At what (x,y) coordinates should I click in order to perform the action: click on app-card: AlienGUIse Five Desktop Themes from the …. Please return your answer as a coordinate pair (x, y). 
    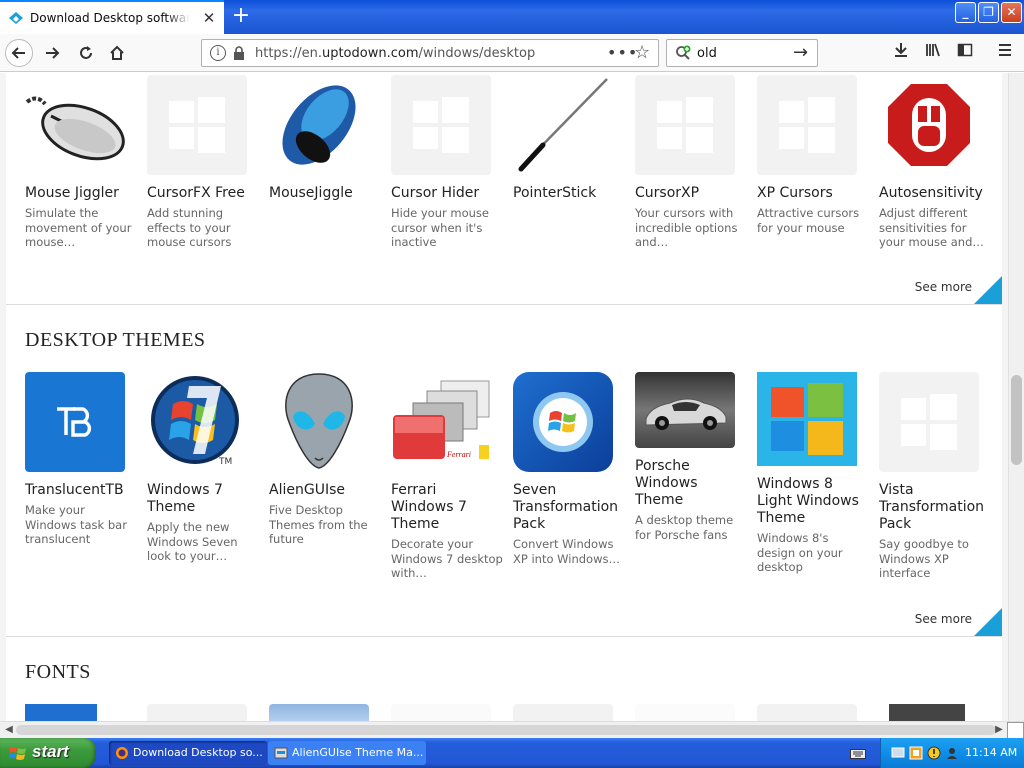
    Looking at the image, I should click on (325, 459).